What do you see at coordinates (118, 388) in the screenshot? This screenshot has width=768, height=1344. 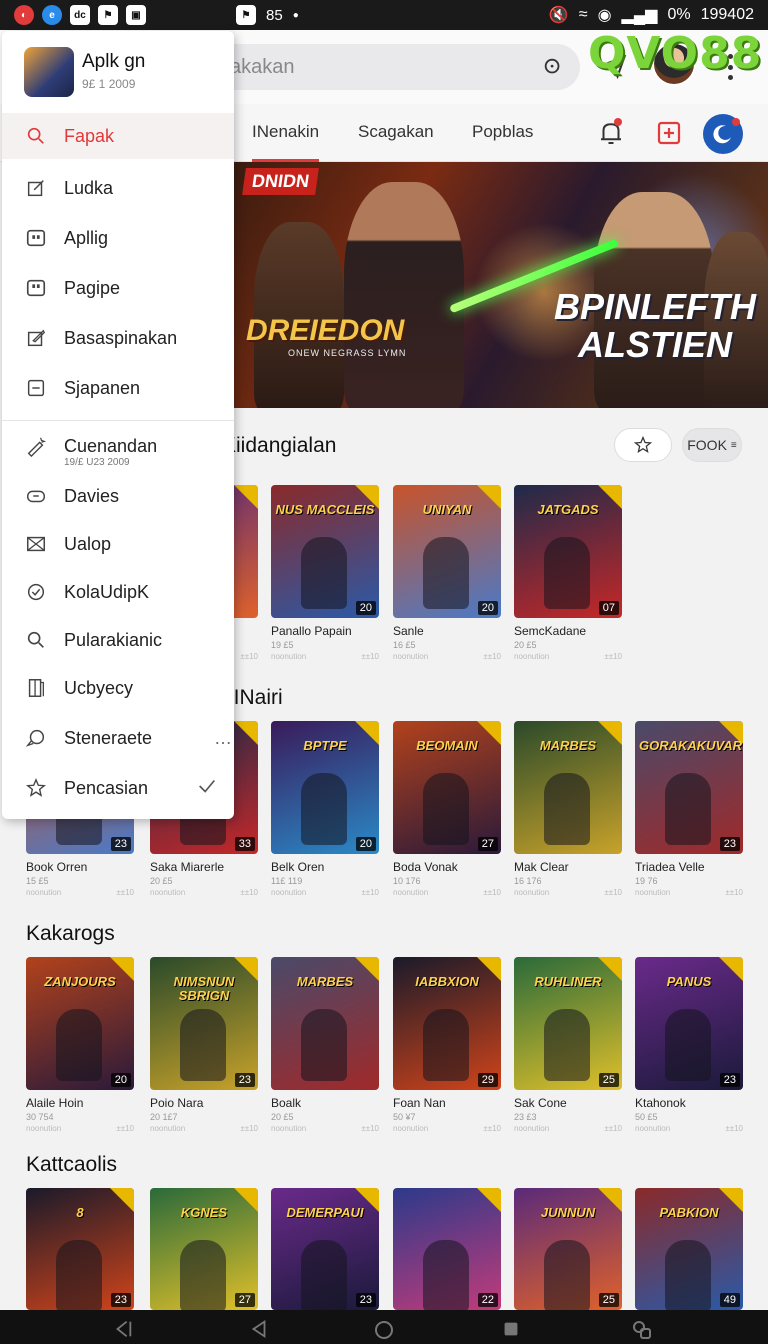 I see `drawer-item-sjapanen: Sjapanen` at bounding box center [118, 388].